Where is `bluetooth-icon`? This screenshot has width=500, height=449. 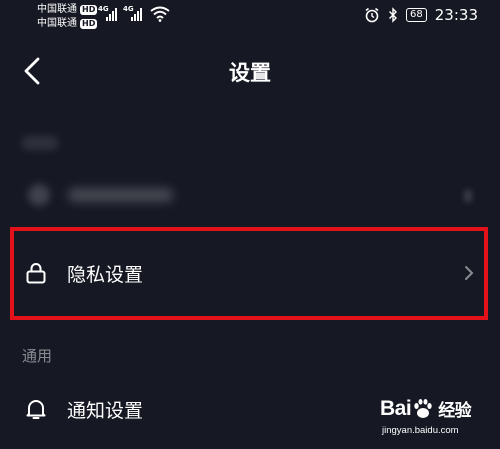
bluetooth-icon is located at coordinates (393, 15).